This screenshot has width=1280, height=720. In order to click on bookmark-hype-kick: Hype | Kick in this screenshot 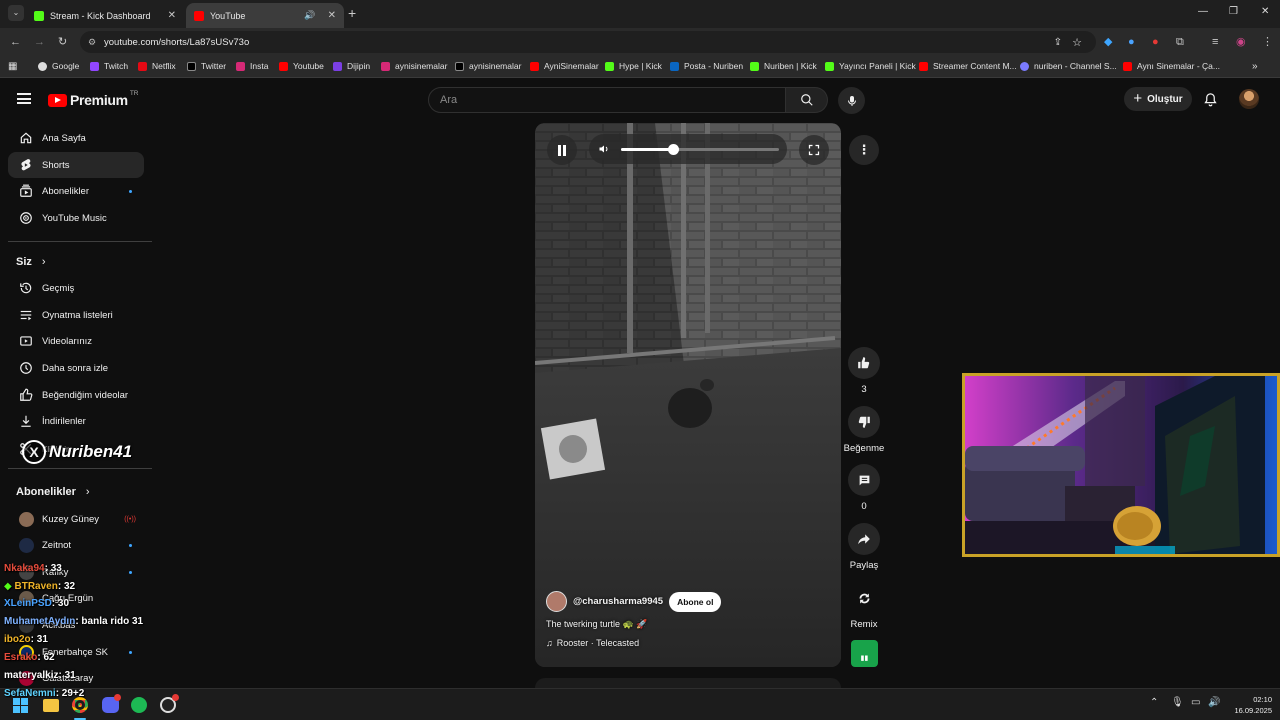, I will do `click(633, 66)`.